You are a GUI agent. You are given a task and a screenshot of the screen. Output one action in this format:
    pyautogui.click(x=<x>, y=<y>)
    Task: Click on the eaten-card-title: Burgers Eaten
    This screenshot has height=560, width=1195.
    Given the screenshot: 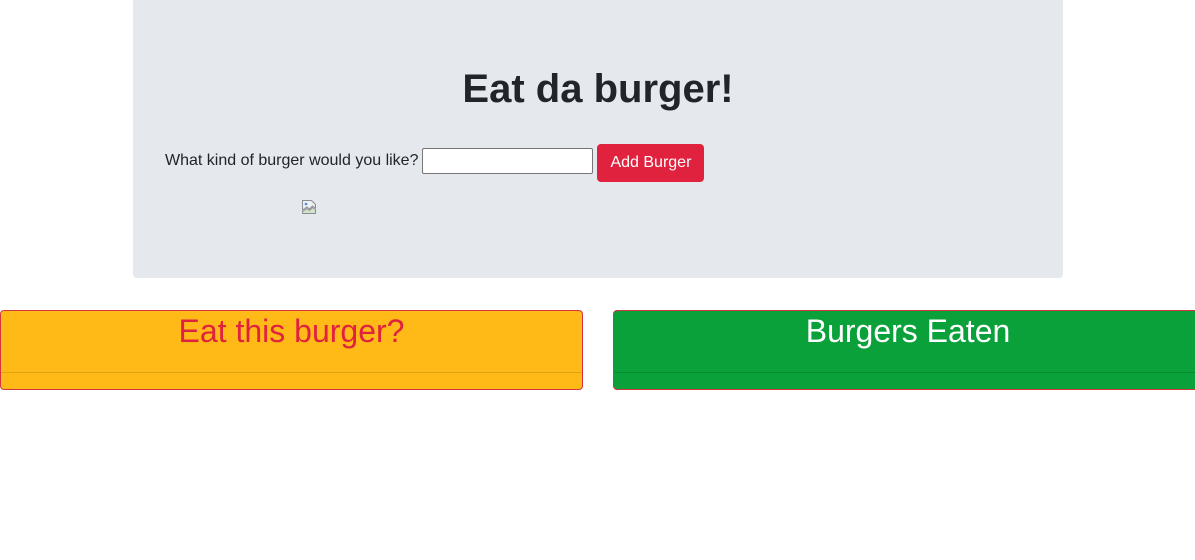 What is the action you would take?
    pyautogui.click(x=908, y=331)
    